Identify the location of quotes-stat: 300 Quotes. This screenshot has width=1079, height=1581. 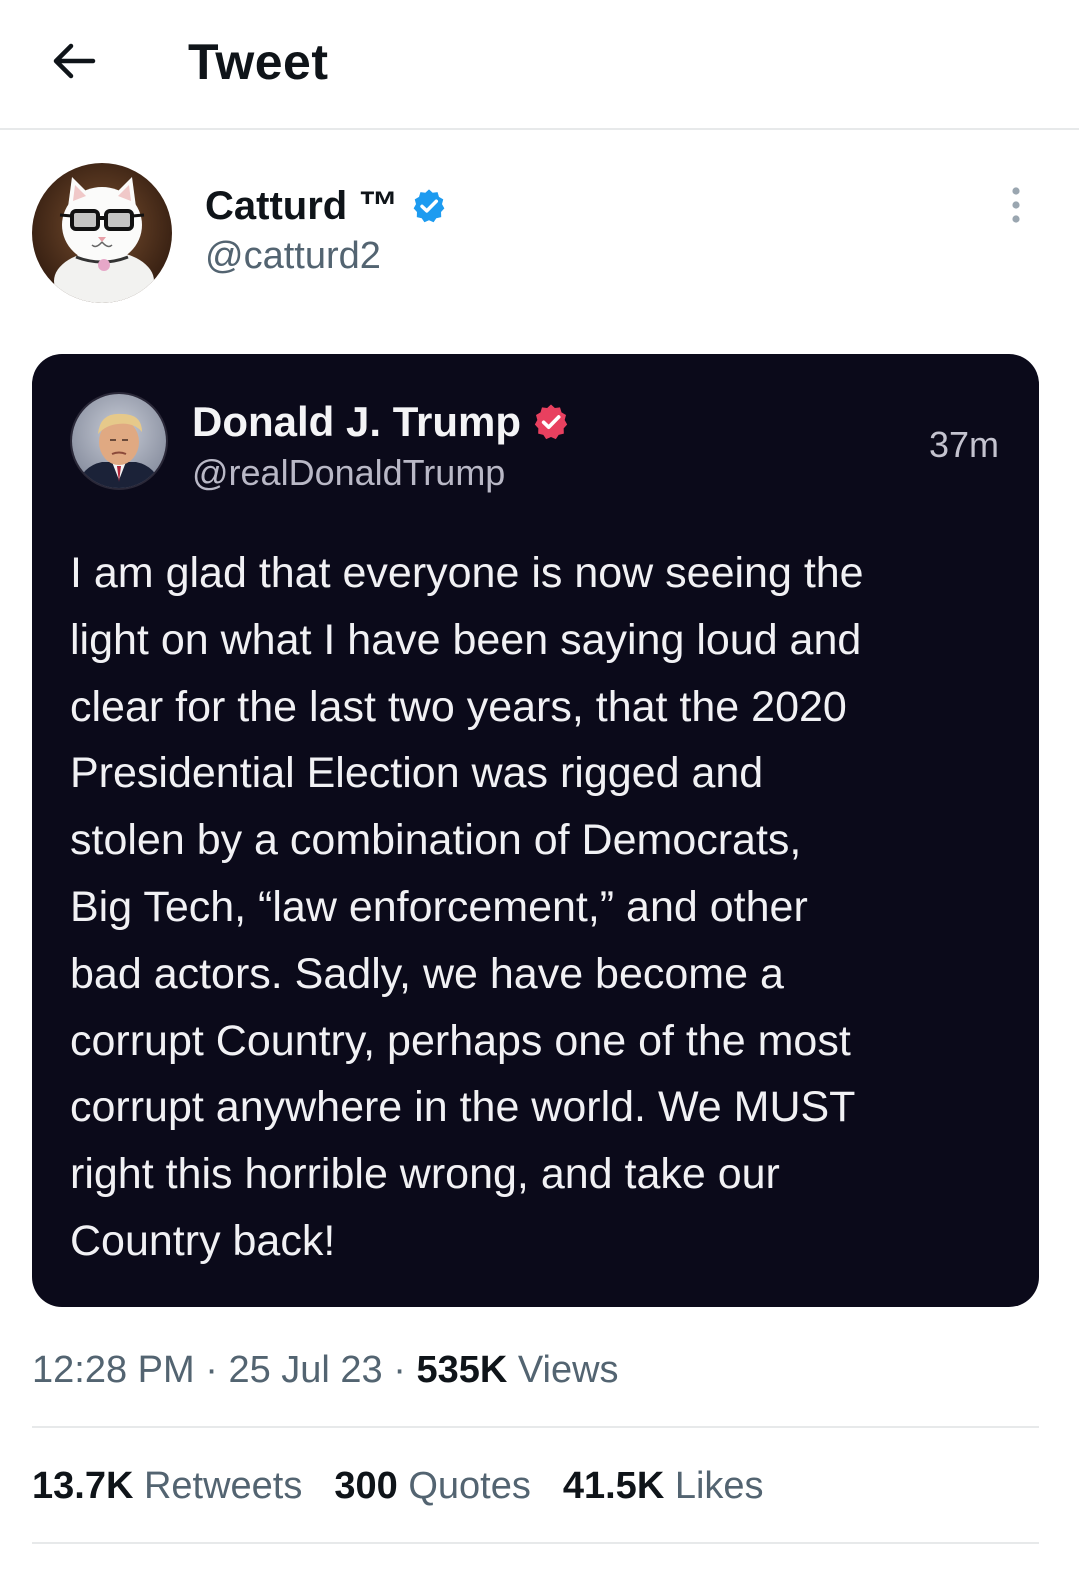
(432, 1486).